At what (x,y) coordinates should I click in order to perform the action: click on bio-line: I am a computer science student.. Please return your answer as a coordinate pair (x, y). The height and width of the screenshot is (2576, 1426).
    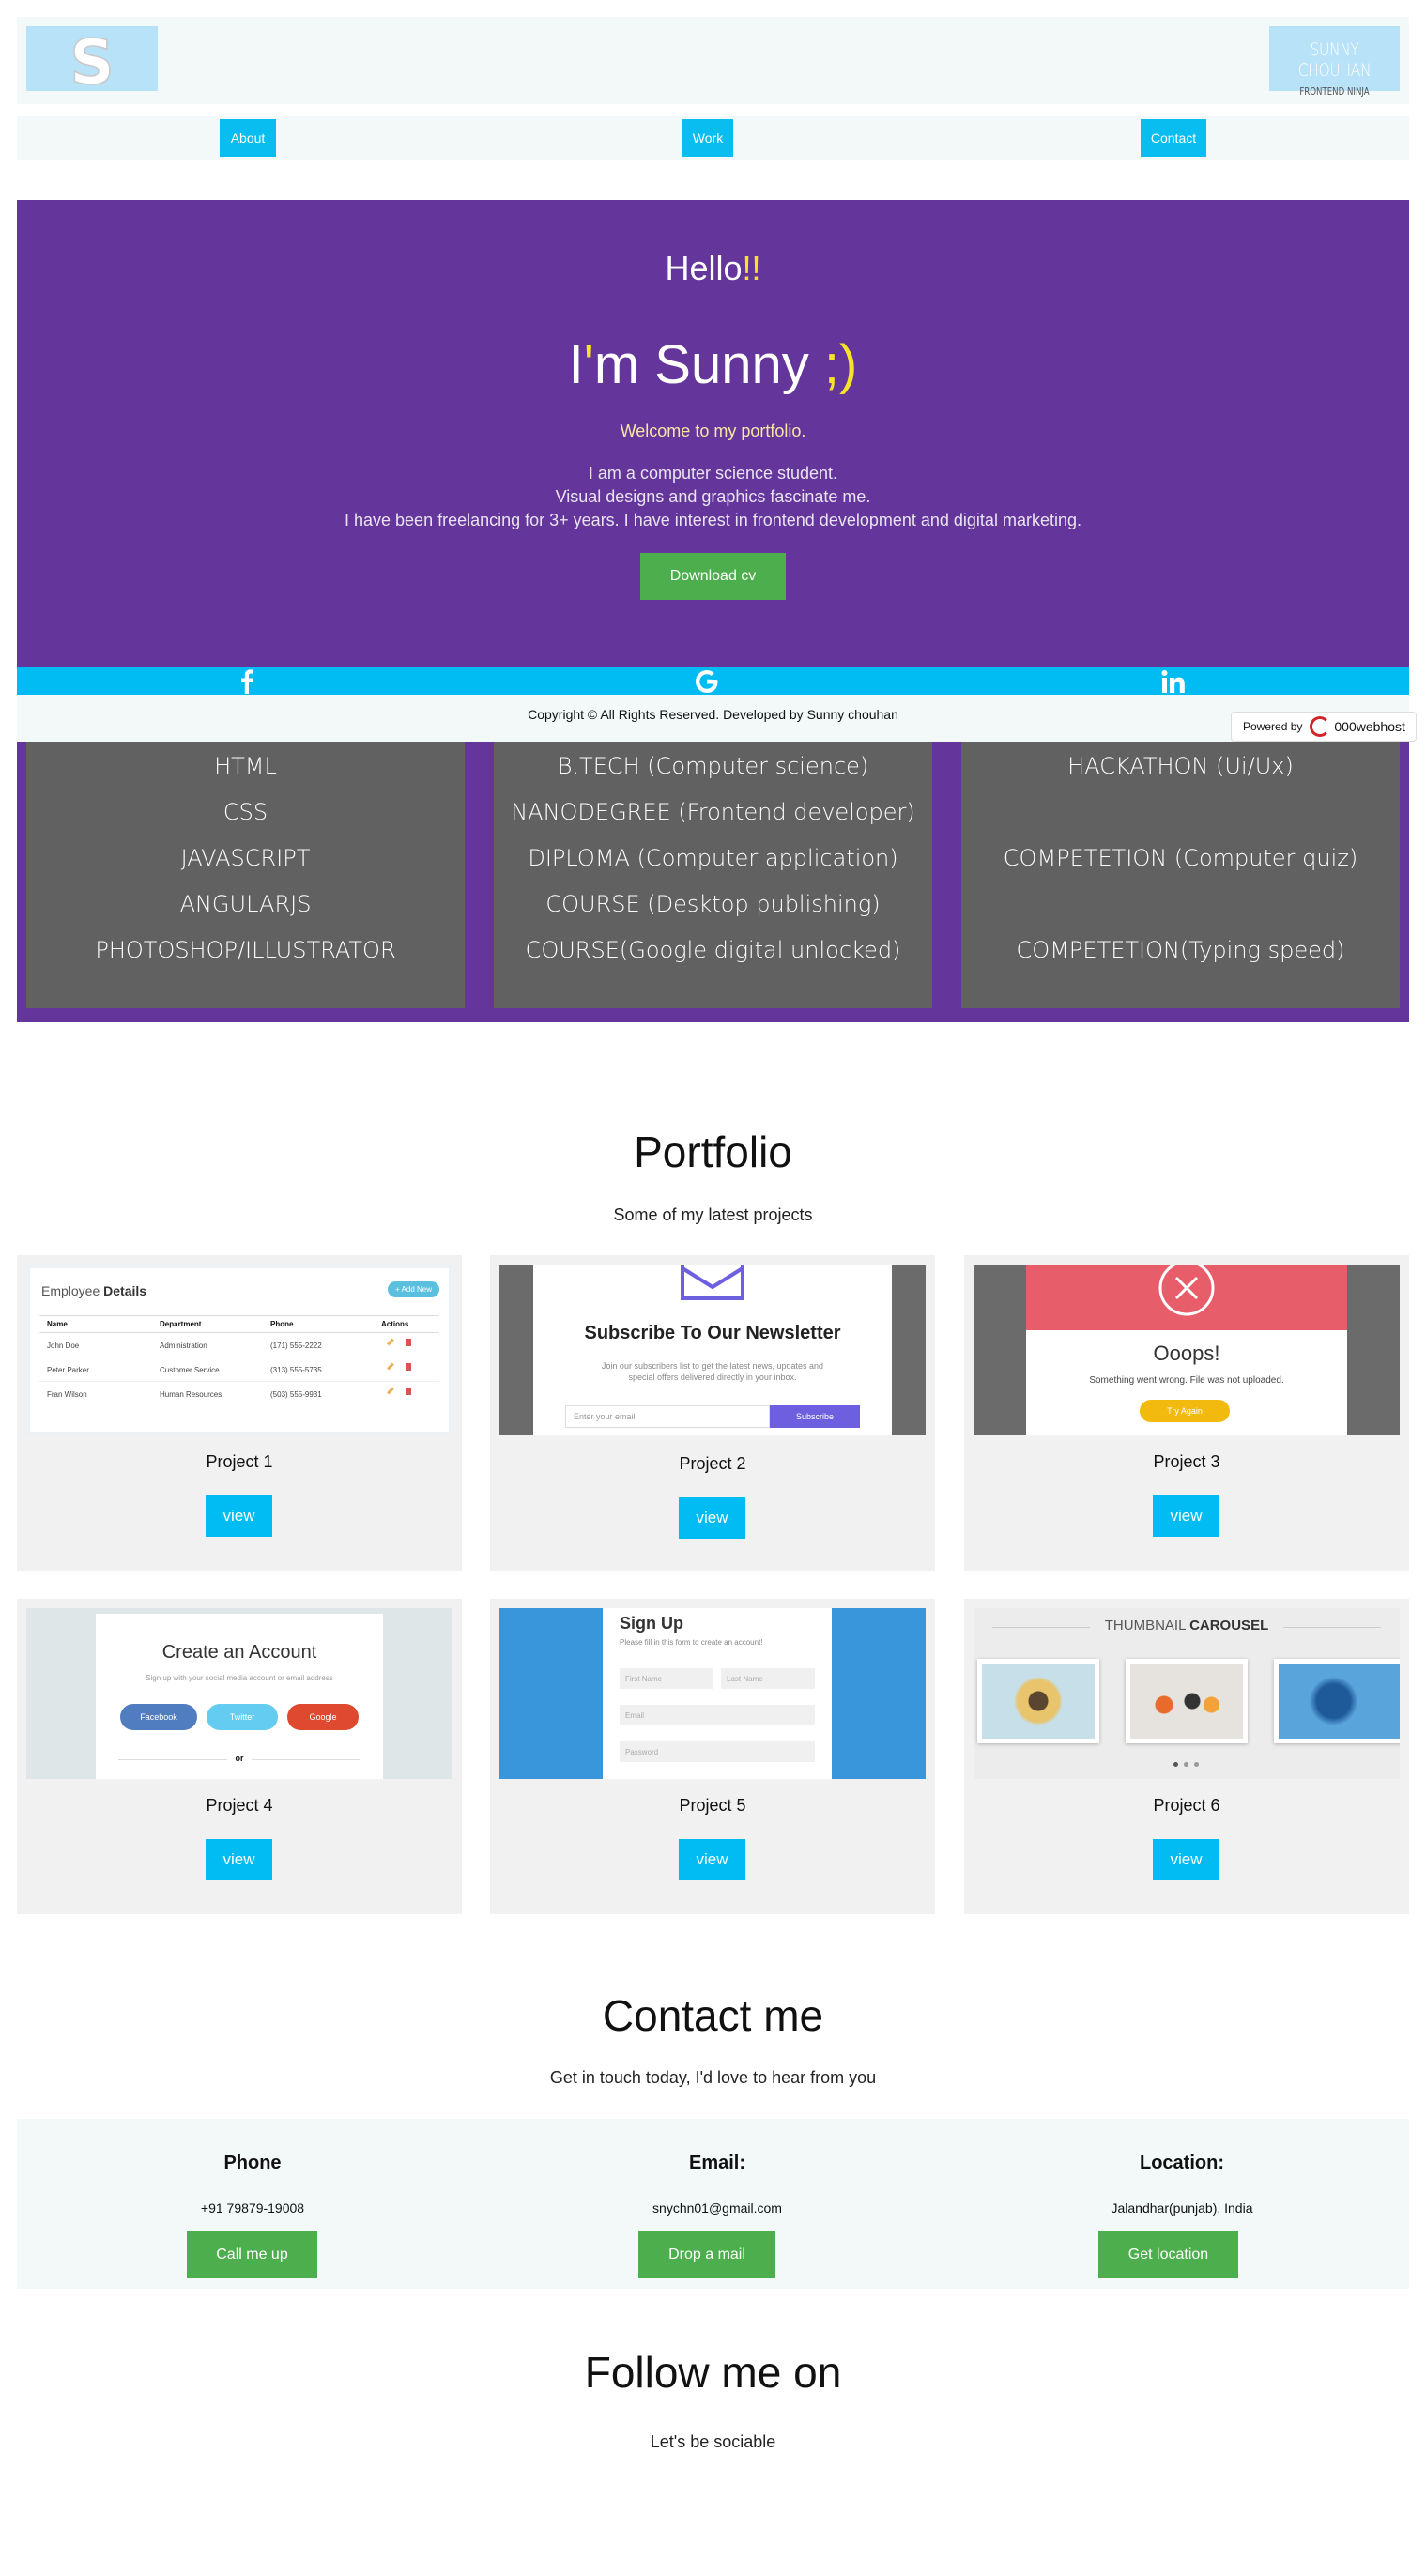
    Looking at the image, I should click on (713, 474).